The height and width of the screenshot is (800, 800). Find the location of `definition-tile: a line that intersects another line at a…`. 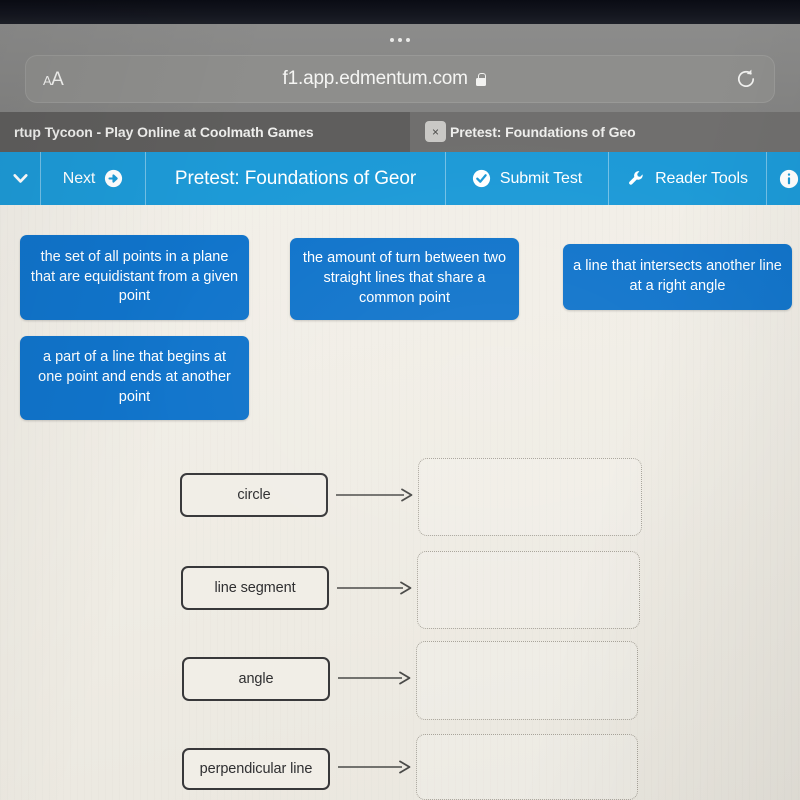

definition-tile: a line that intersects another line at a… is located at coordinates (677, 277).